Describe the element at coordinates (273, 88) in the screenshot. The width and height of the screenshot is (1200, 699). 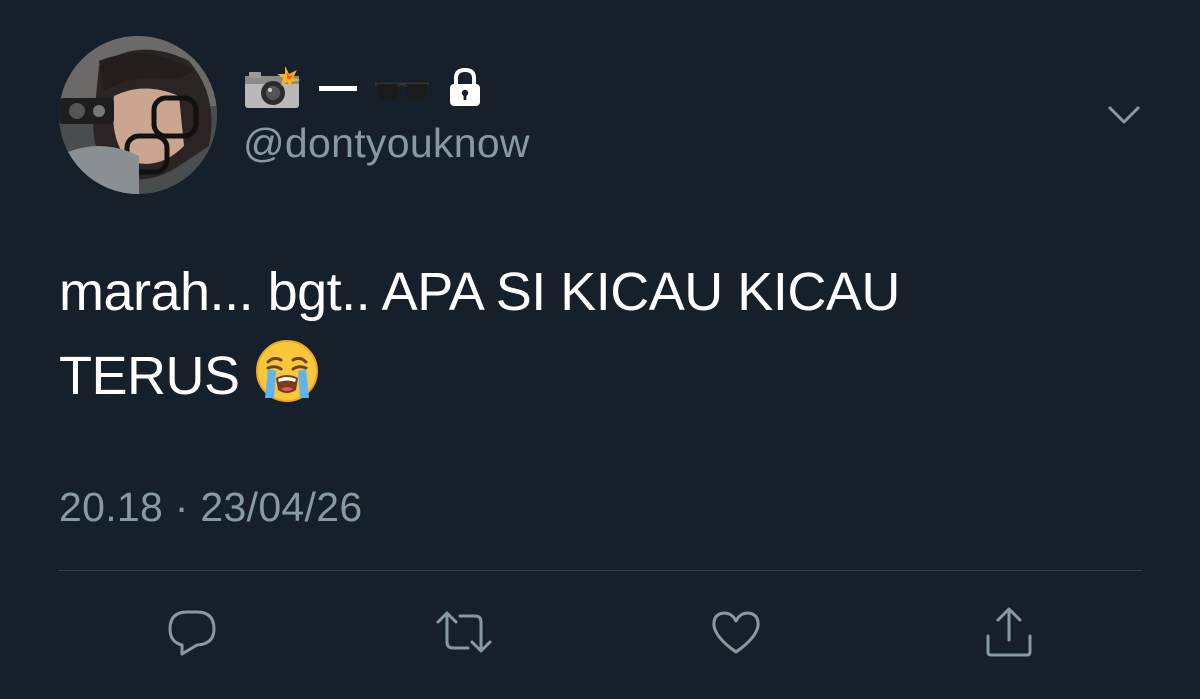
I see `camera-flash-icon` at that location.